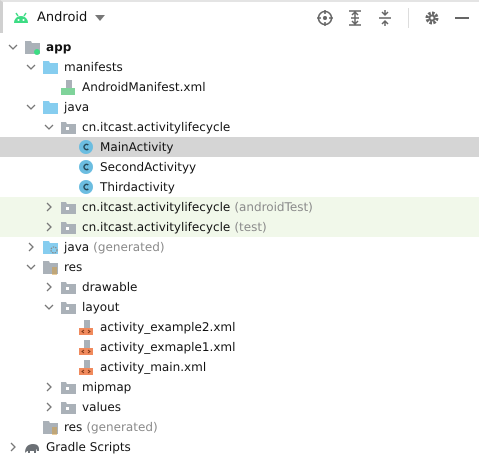 Image resolution: width=479 pixels, height=467 pixels. What do you see at coordinates (239, 127) in the screenshot?
I see `tree-row: cn.itcast.activitylifecycle` at bounding box center [239, 127].